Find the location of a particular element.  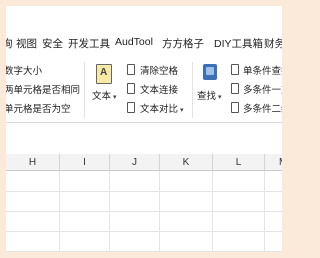

multi-lookup-one-button: 多条件一对 is located at coordinates (262, 89).